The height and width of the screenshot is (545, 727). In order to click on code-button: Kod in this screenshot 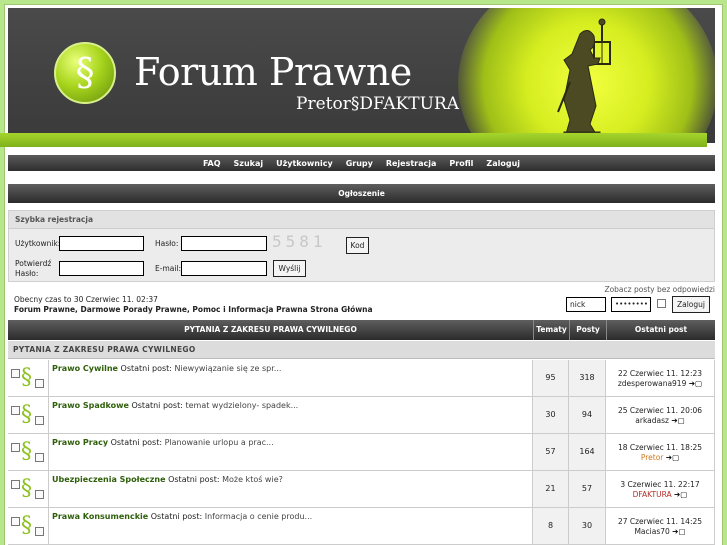, I will do `click(357, 245)`.